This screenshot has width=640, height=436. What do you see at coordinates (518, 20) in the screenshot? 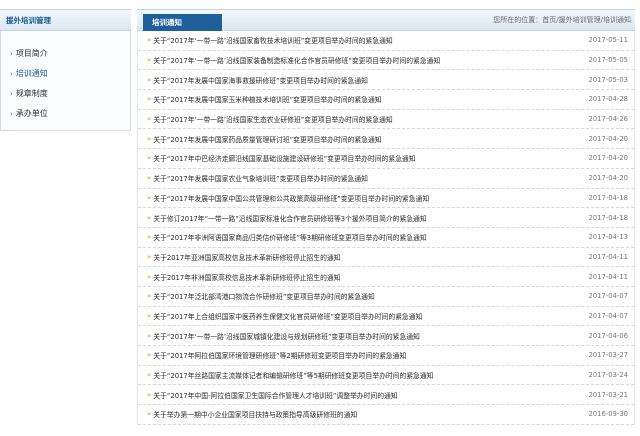
I see `breadcrumb-prefix: 您所在的位置：` at bounding box center [518, 20].